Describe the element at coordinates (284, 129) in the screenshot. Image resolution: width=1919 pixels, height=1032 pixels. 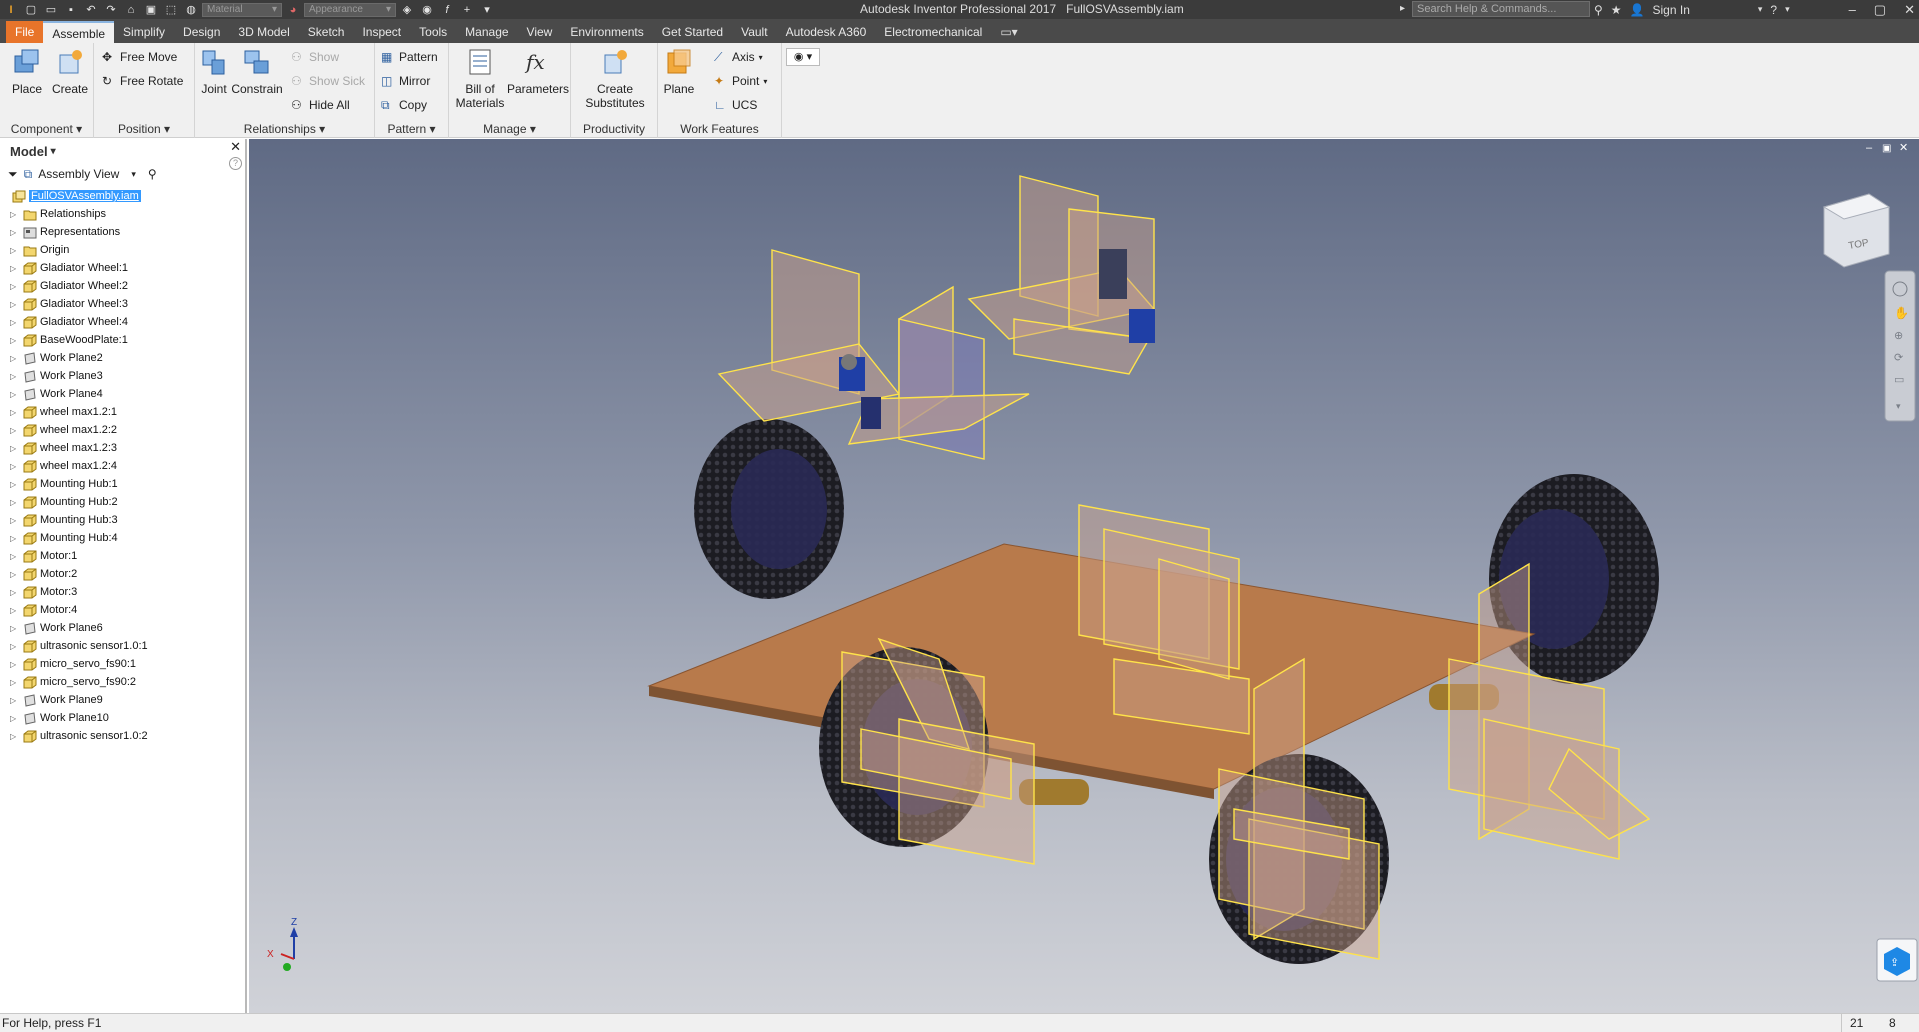
I see `relationships-panel-label: Relationships ▾` at that location.